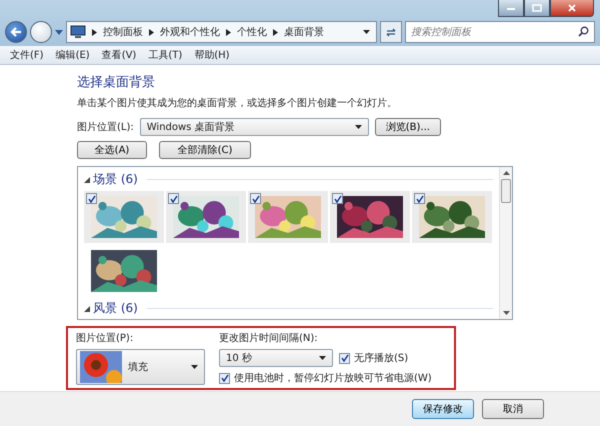  I want to click on shuffle-label: 无序播放(S), so click(381, 358).